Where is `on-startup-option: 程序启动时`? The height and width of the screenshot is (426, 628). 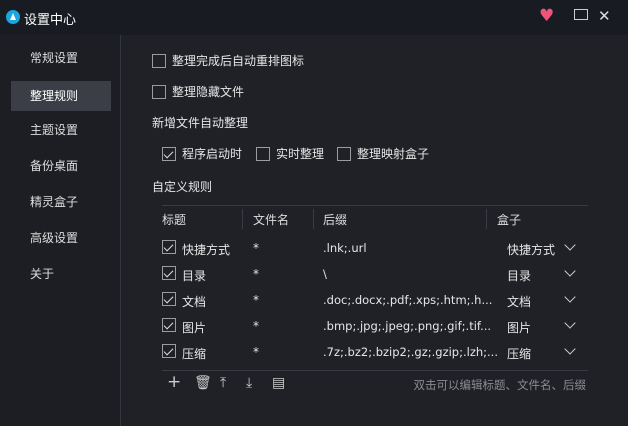 on-startup-option: 程序启动时 is located at coordinates (202, 153).